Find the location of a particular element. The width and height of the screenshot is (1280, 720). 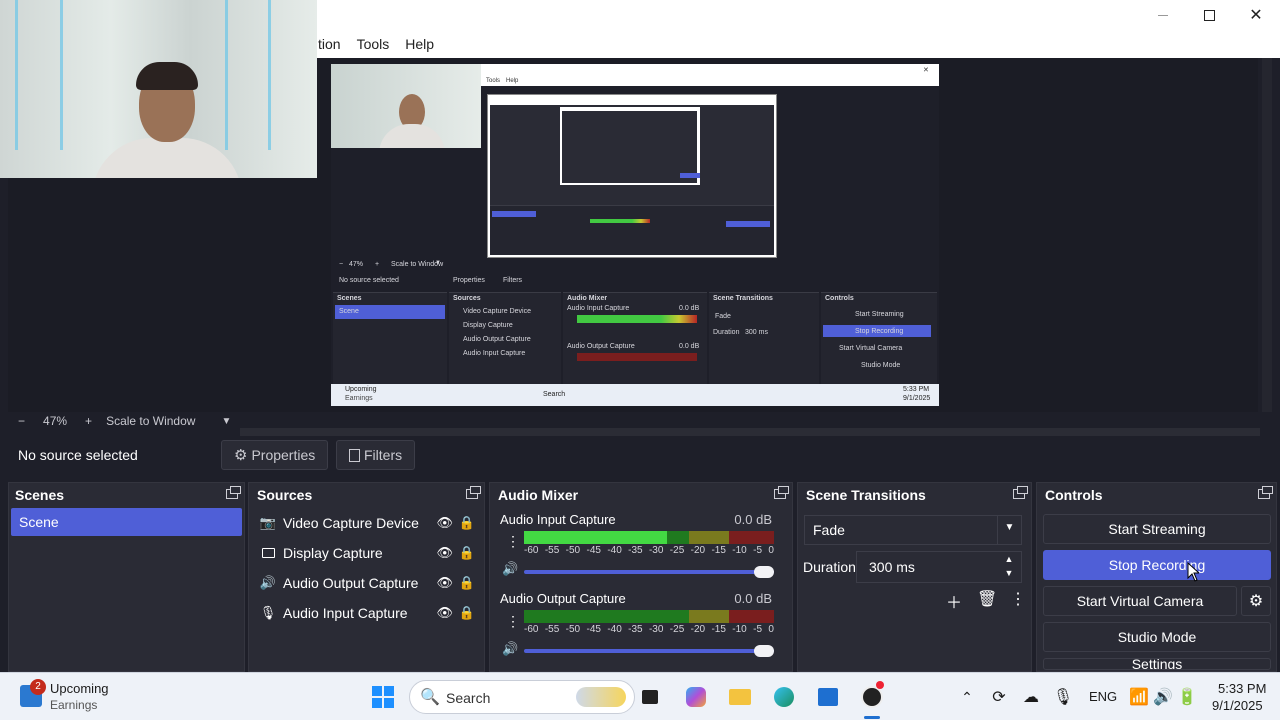

minimize-button is located at coordinates (1163, 15).